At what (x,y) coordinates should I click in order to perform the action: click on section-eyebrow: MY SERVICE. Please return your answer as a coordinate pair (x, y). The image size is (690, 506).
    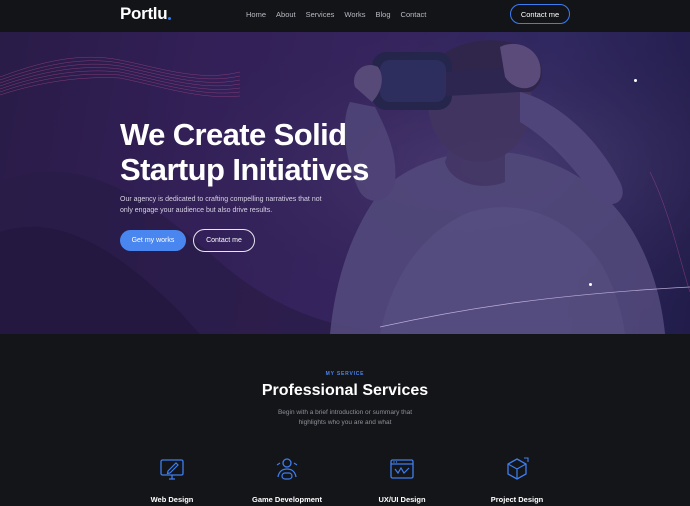
    Looking at the image, I should click on (345, 374).